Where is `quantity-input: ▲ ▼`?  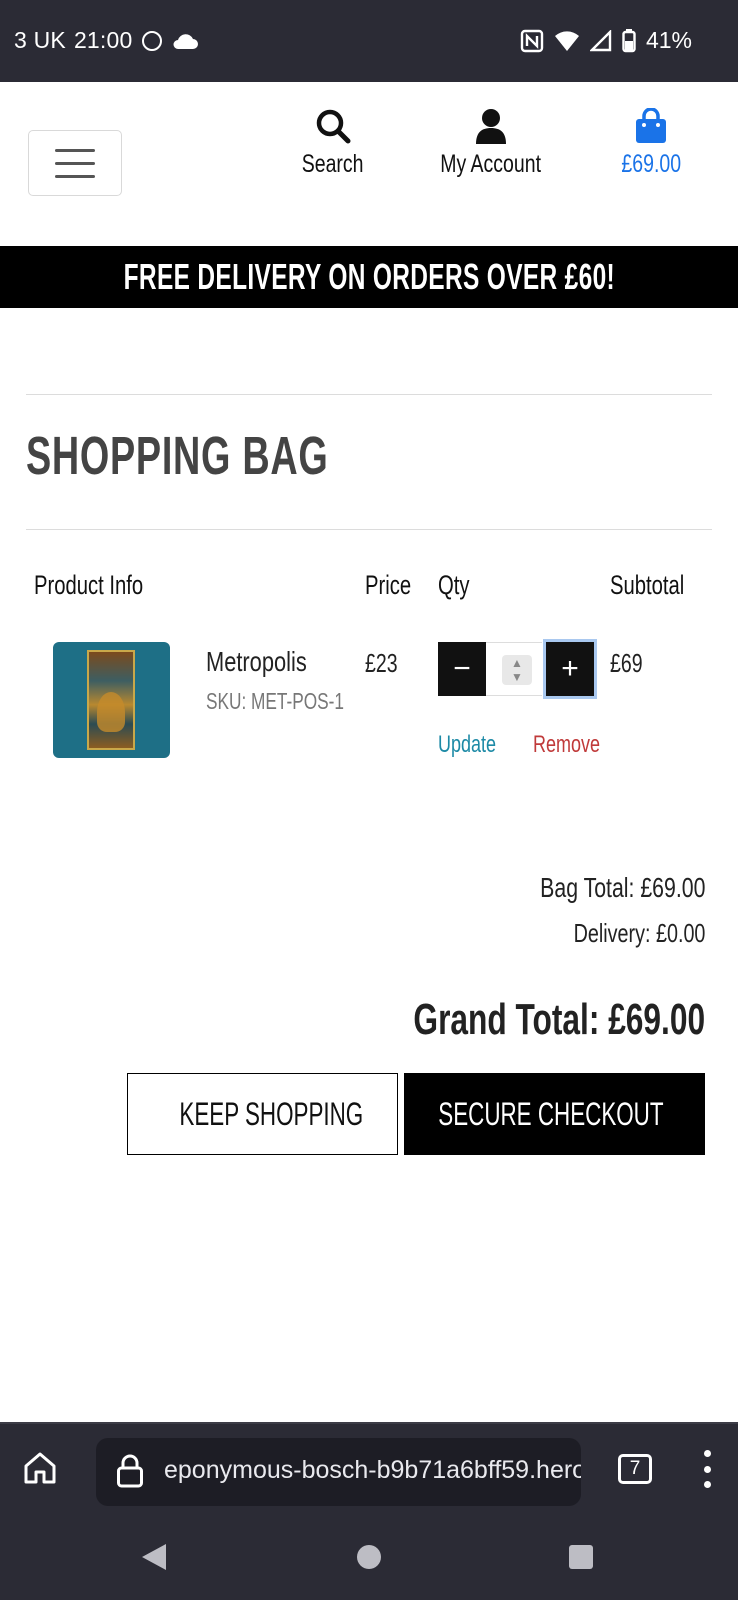
quantity-input: ▲ ▼ is located at coordinates (514, 669).